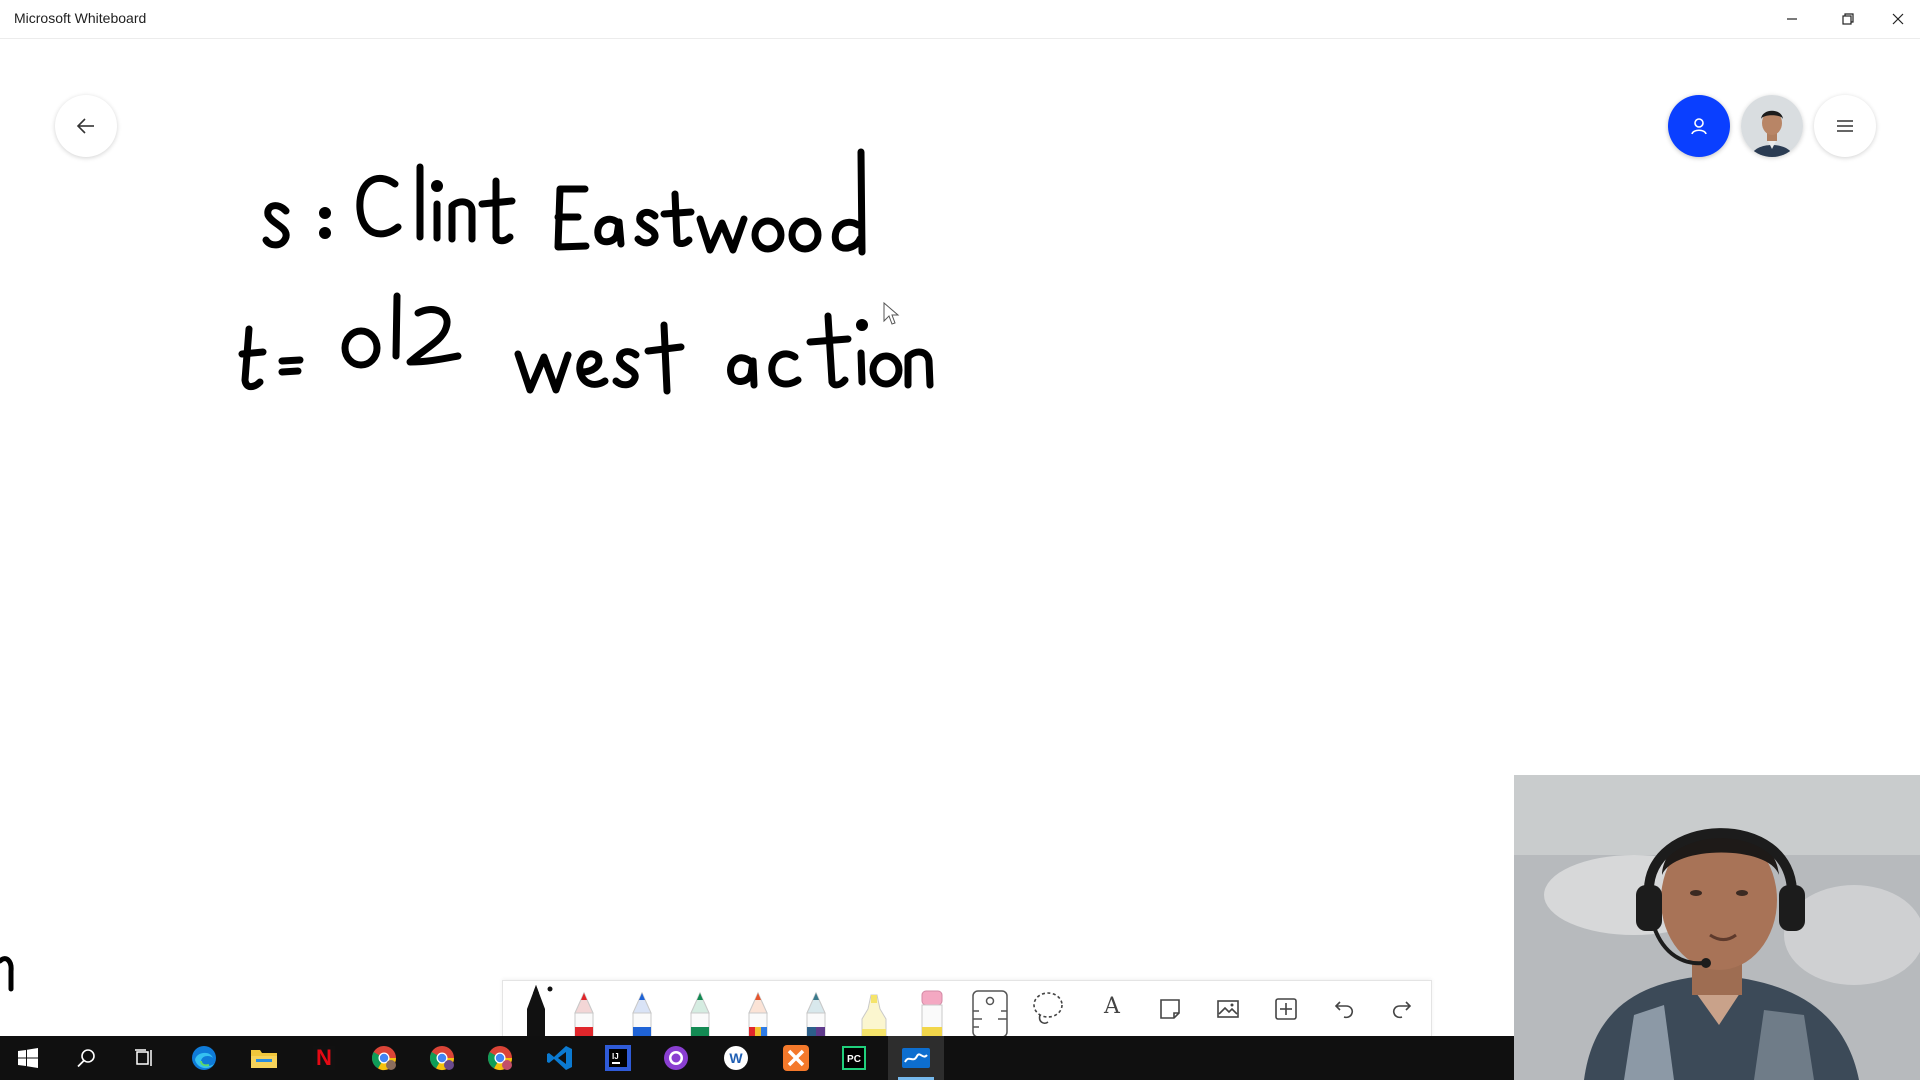 This screenshot has height=1080, width=1920. I want to click on undo-icon, so click(1344, 1010).